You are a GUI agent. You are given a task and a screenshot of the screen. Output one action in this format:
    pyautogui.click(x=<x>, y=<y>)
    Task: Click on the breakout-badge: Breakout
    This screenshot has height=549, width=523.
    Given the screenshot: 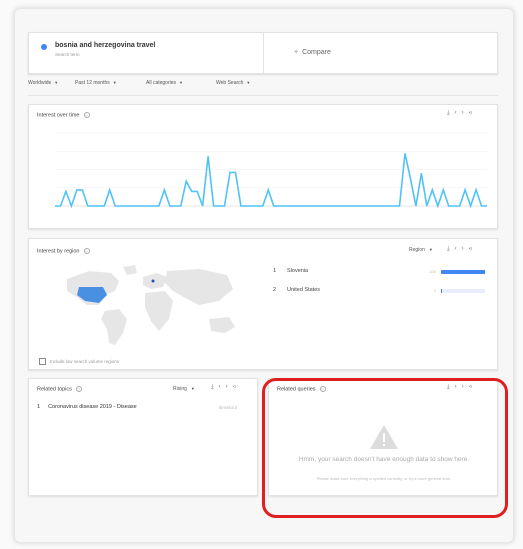 What is the action you would take?
    pyautogui.click(x=228, y=407)
    